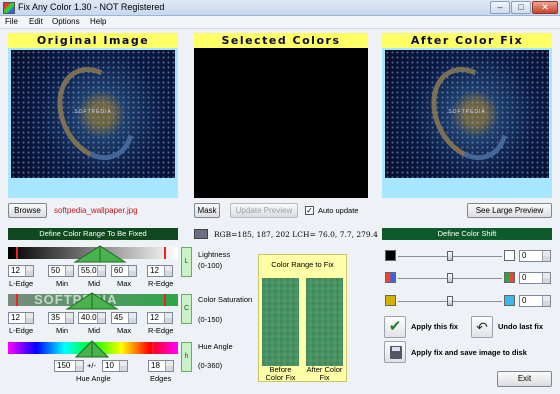  Describe the element at coordinates (296, 234) in the screenshot. I see `rgb-lch-readout: RGB=185, 187, 202 LCH= 76.0, 7.7, 279.4` at that location.